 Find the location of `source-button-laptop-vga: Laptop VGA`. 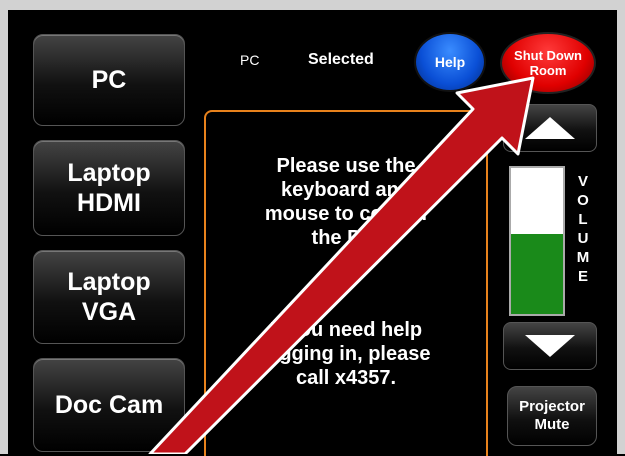

source-button-laptop-vga: Laptop VGA is located at coordinates (109, 297).